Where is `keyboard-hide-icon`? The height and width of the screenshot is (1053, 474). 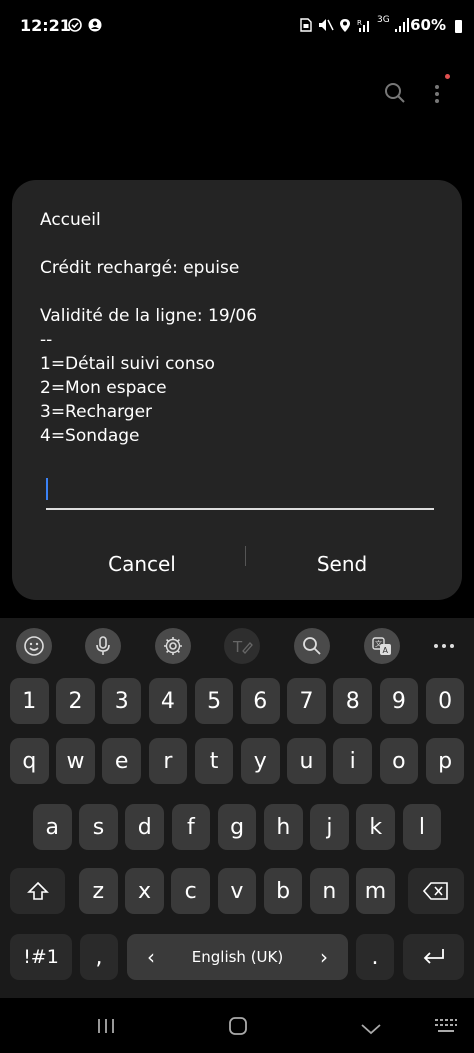 keyboard-hide-icon is located at coordinates (446, 1028).